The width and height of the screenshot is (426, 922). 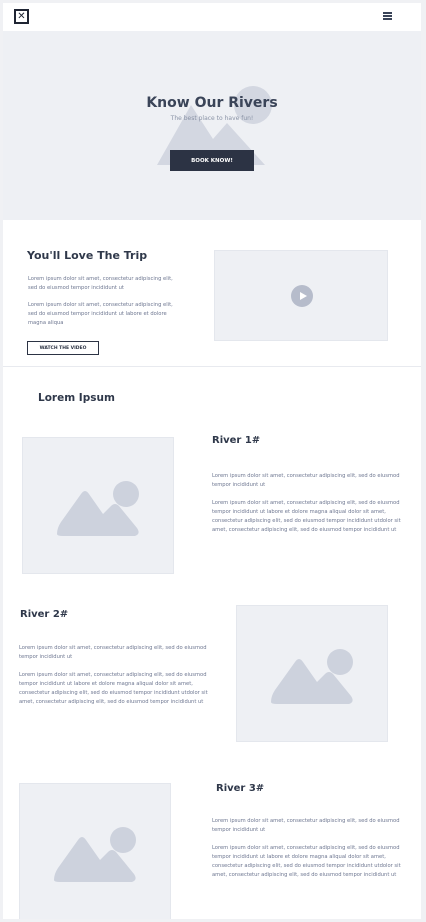 What do you see at coordinates (240, 788) in the screenshot?
I see `river-3-title: River 3#` at bounding box center [240, 788].